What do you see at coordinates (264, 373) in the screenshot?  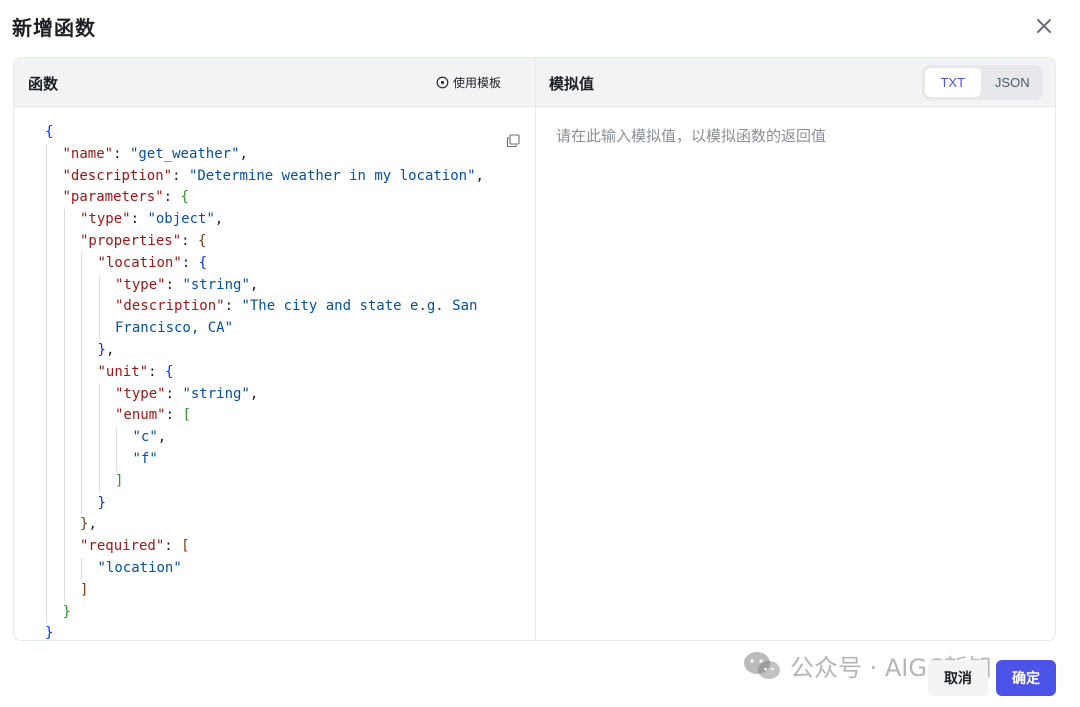 I see `code-line: "unit": {` at bounding box center [264, 373].